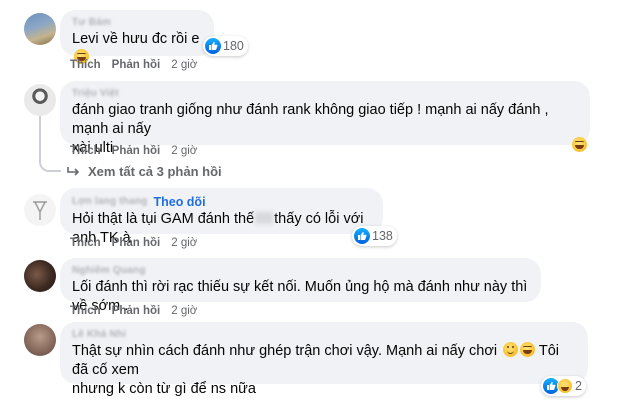 The height and width of the screenshot is (408, 620). What do you see at coordinates (155, 171) in the screenshot?
I see `view-replies-label: Xem tất cả 3 phản hồi` at bounding box center [155, 171].